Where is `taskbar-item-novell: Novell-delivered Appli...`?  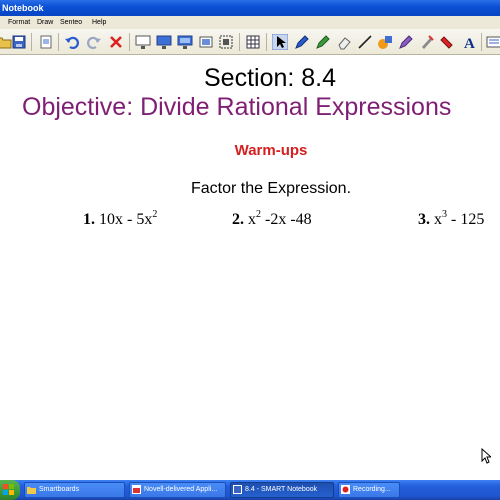
taskbar-item-novell: Novell-delivered Appli... is located at coordinates (177, 490).